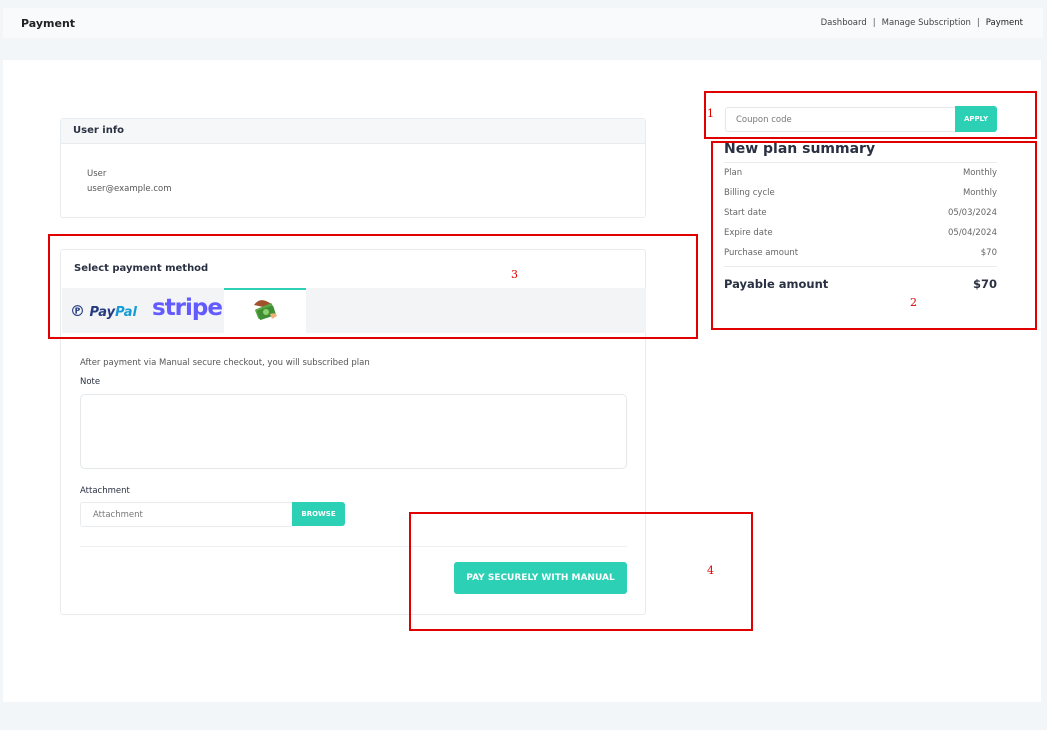 Image resolution: width=1047 pixels, height=730 pixels. I want to click on attachment-label: Attachment, so click(105, 491).